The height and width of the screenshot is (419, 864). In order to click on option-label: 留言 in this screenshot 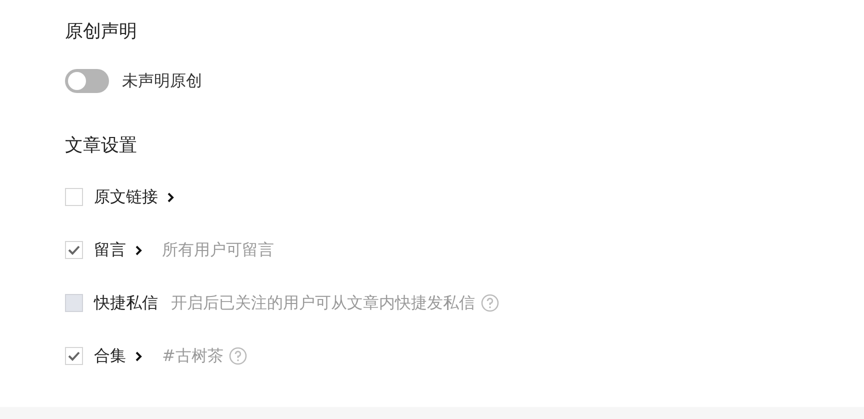, I will do `click(110, 250)`.